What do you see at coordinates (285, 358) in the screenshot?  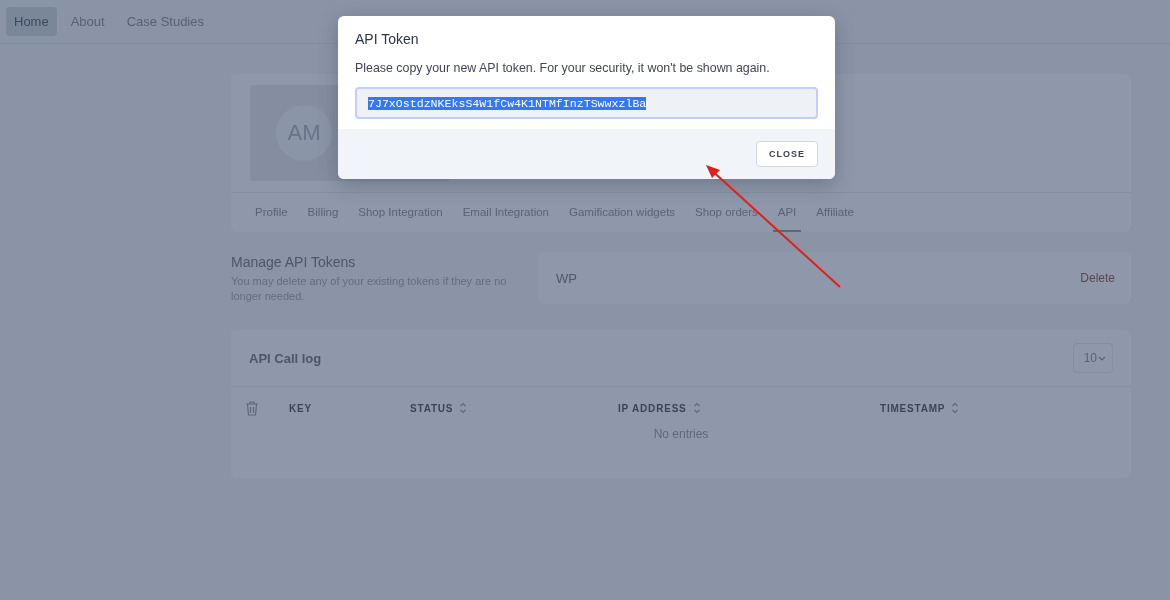 I see `card-title: API Call log` at bounding box center [285, 358].